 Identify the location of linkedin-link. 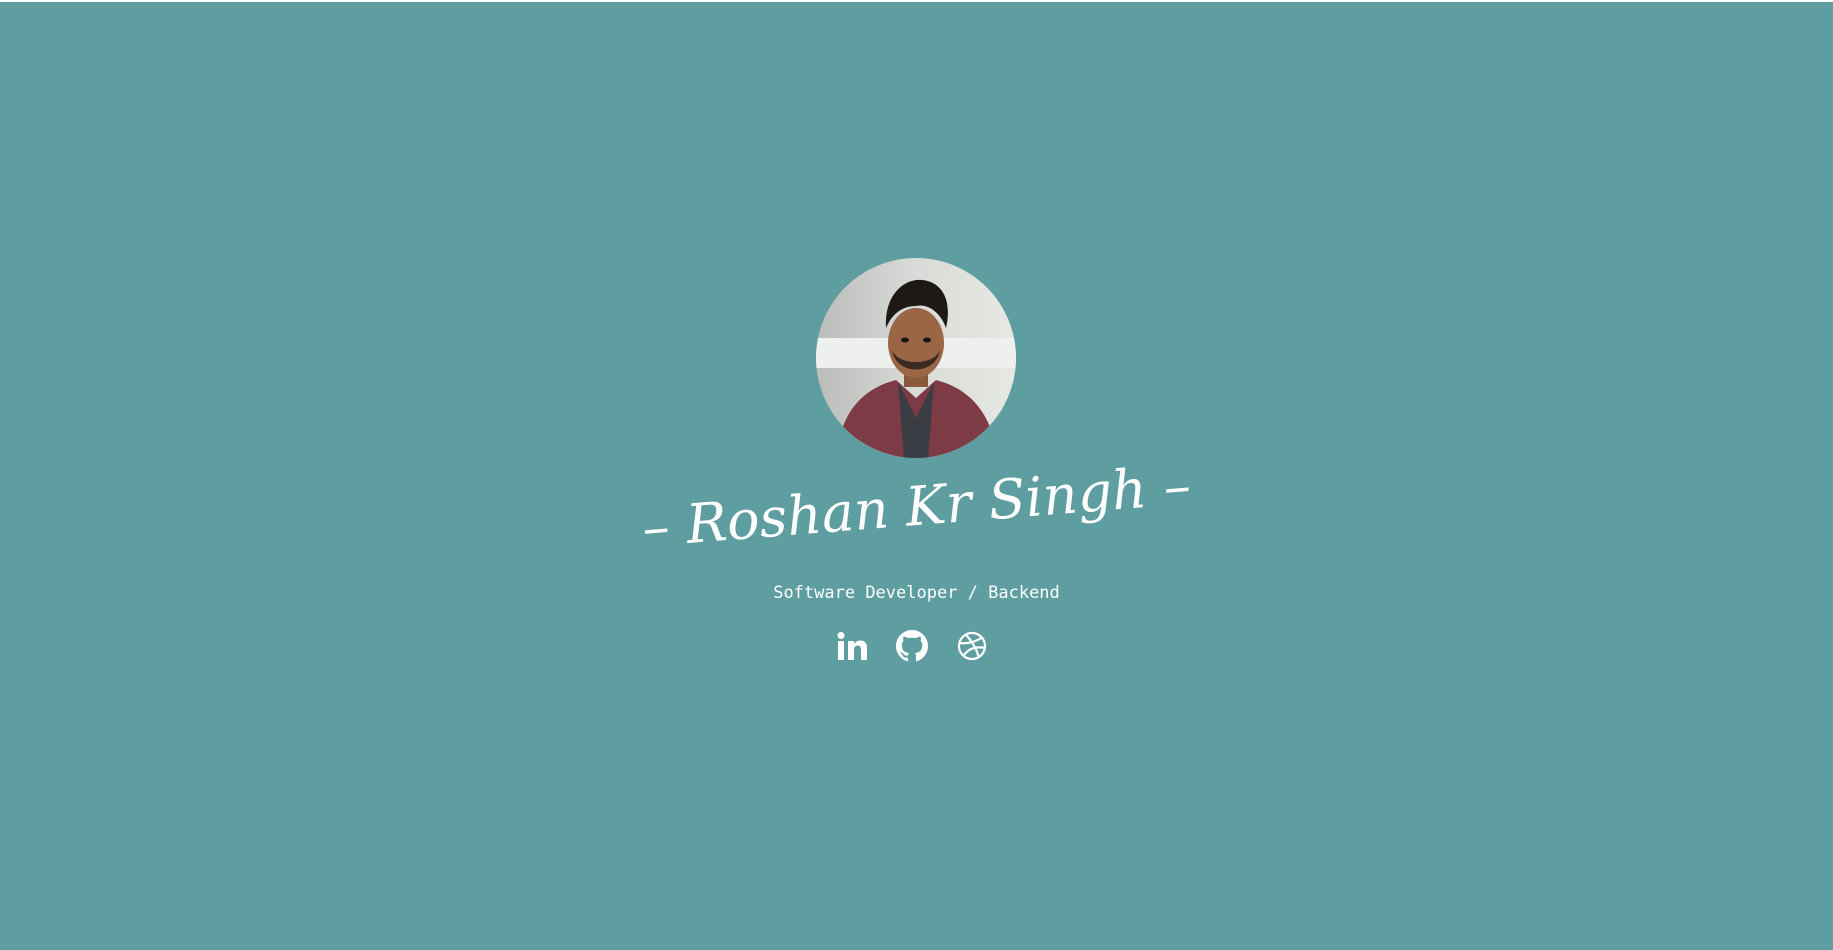
(852, 646).